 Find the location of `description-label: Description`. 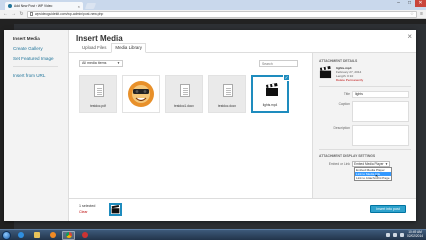

description-label: Description is located at coordinates (342, 128).